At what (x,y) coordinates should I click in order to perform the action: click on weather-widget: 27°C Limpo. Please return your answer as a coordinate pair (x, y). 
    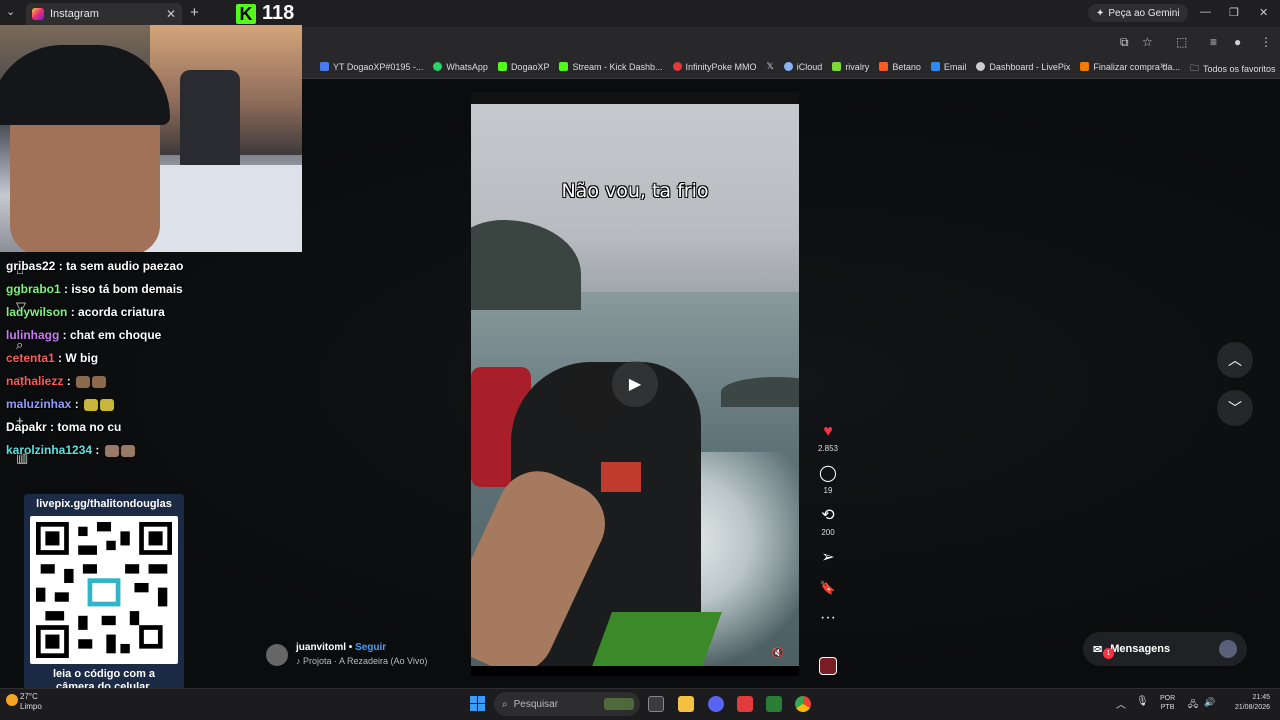
    Looking at the image, I should click on (31, 702).